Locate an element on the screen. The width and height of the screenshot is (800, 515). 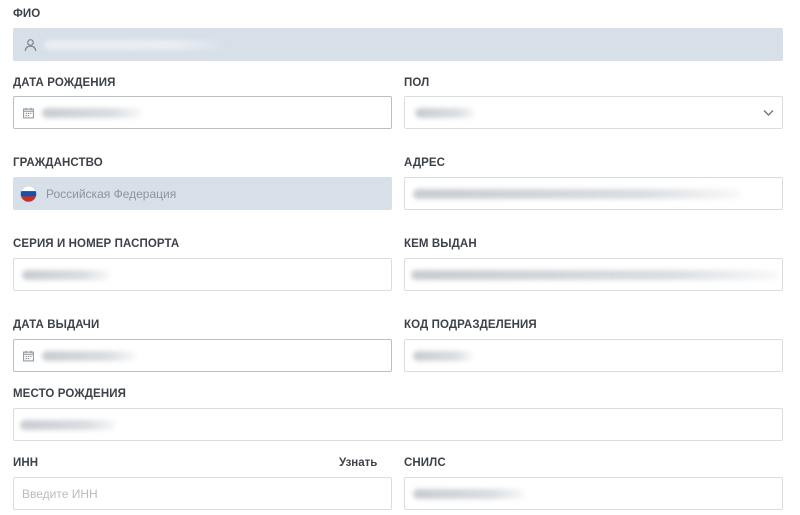
issued-by-redacted-value is located at coordinates (595, 274).